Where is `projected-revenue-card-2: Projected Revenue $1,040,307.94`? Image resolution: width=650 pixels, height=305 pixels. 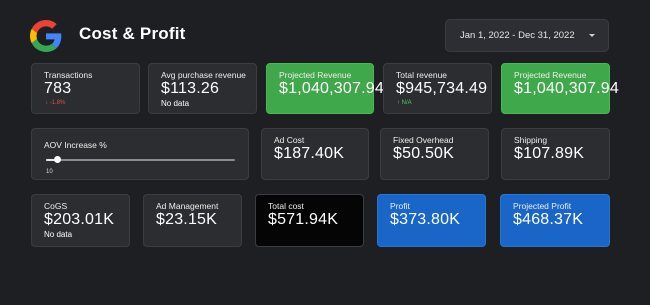
projected-revenue-card-2: Projected Revenue $1,040,307.94 is located at coordinates (560, 88).